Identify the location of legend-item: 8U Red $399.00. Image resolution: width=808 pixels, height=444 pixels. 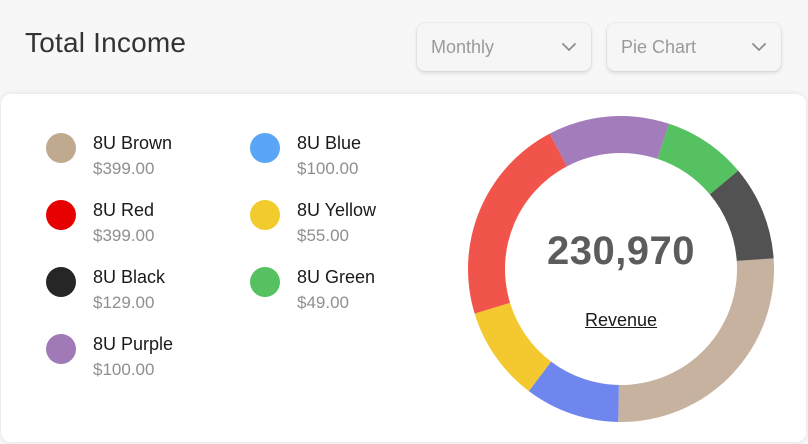
(100, 223).